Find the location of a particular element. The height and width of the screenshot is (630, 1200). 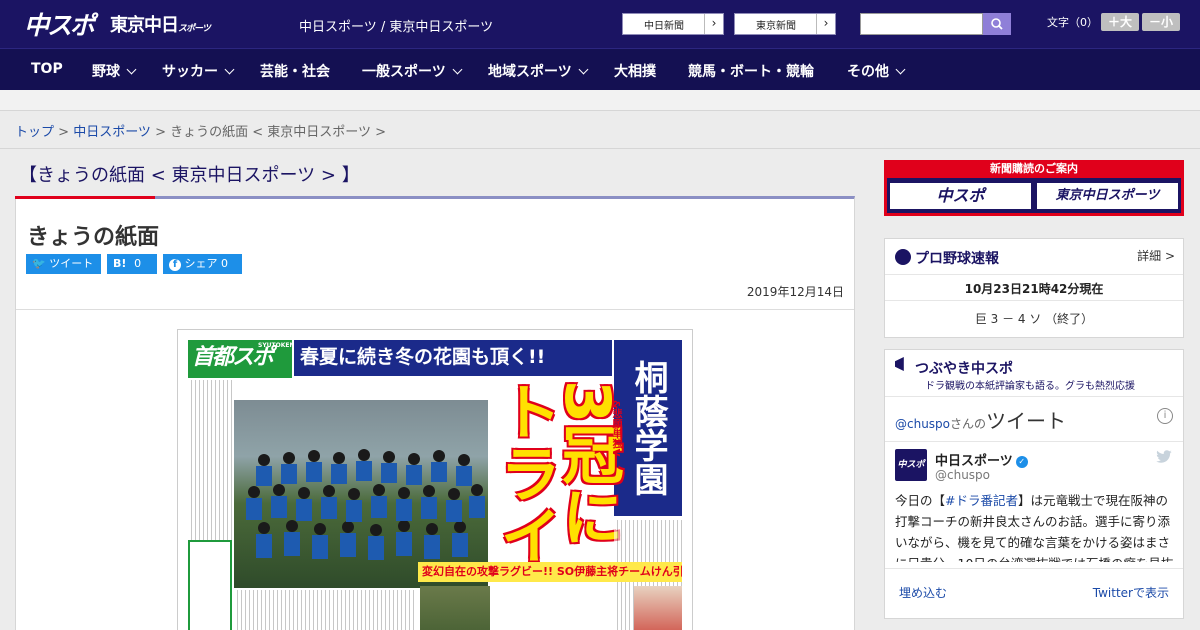

big-text: 3冠にトライ is located at coordinates (556, 473).